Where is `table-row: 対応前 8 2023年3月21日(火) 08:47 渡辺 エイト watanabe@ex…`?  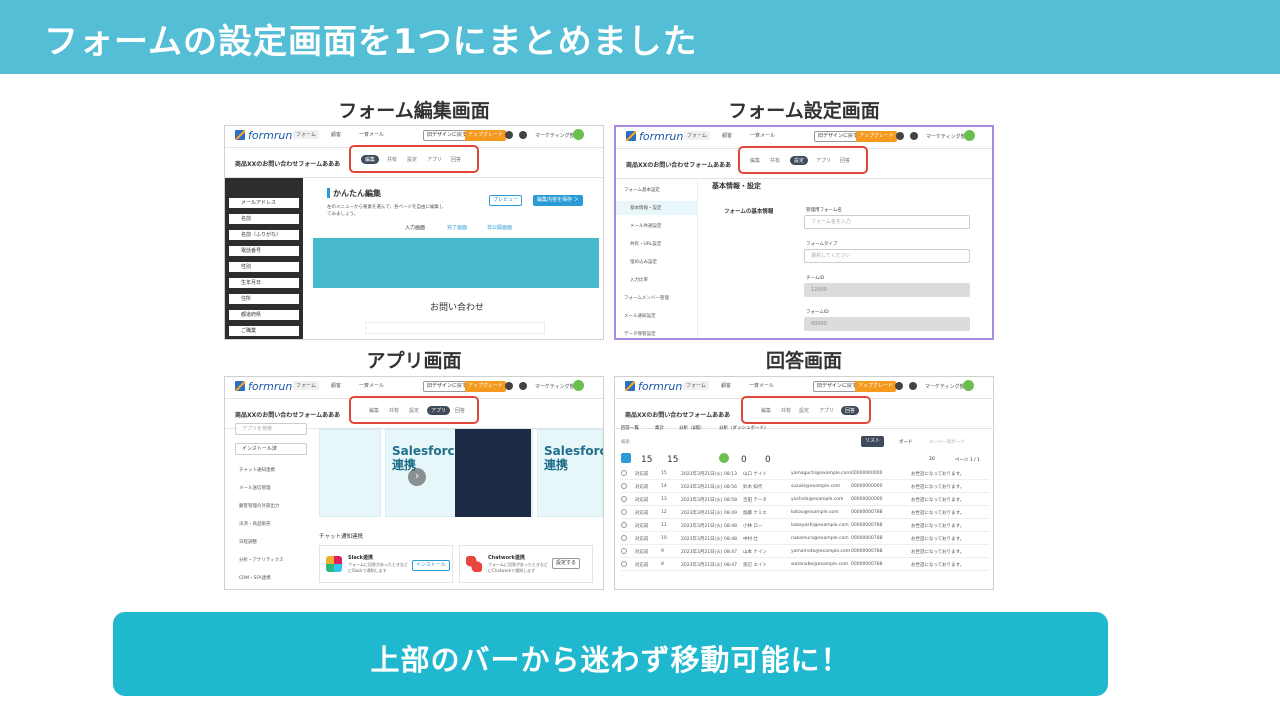
table-row: 対応前 8 2023年3月21日(火) 08:47 渡辺 エイト watanabe@ex… is located at coordinates (805, 564).